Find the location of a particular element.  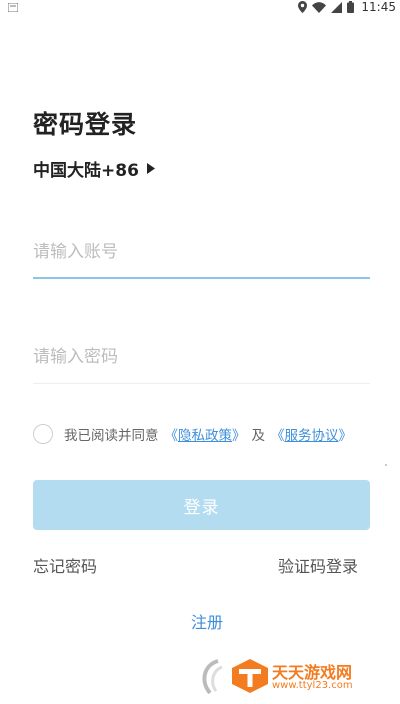

agreement-checkbox is located at coordinates (43, 434).